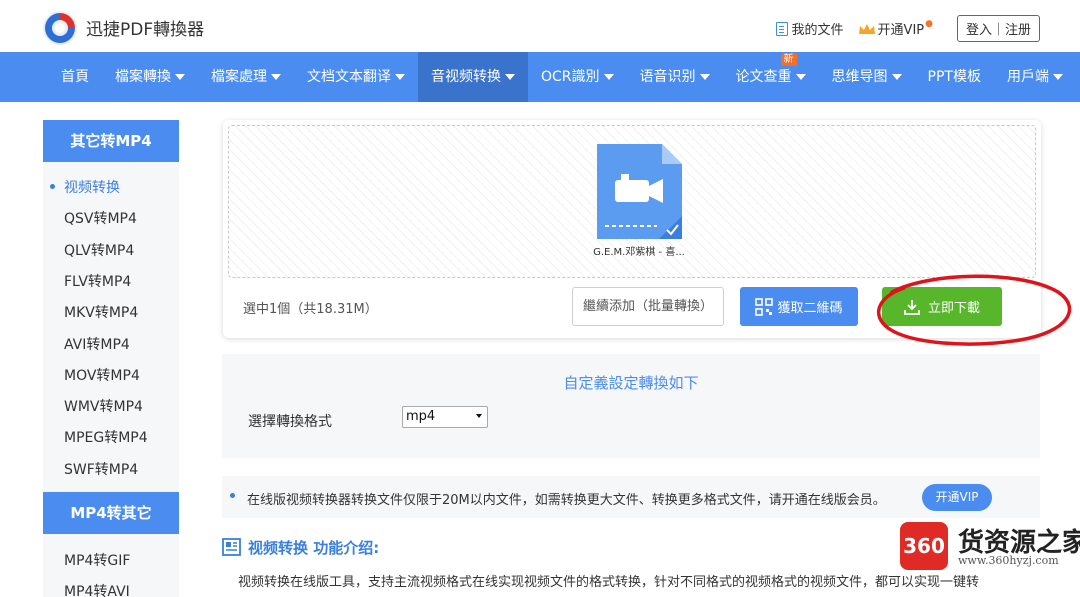  What do you see at coordinates (631, 406) in the screenshot?
I see `settings-panel: 自定義設定轉換如下 選擇轉換格式 mp4` at bounding box center [631, 406].